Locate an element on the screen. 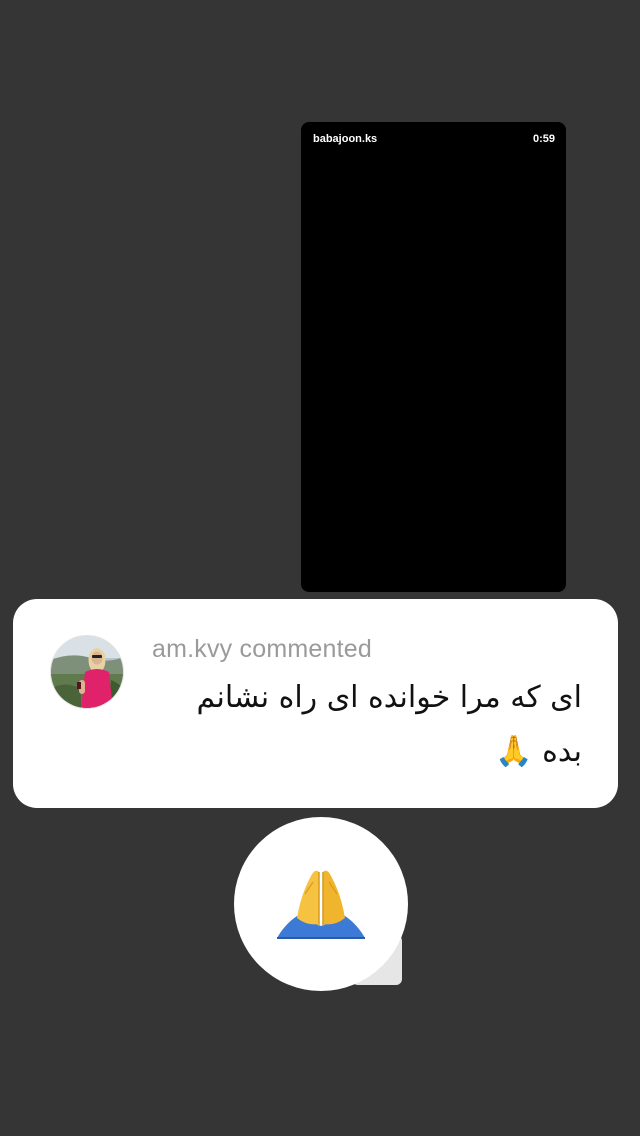 This screenshot has height=1136, width=640. folded-hands-icon is located at coordinates (321, 904).